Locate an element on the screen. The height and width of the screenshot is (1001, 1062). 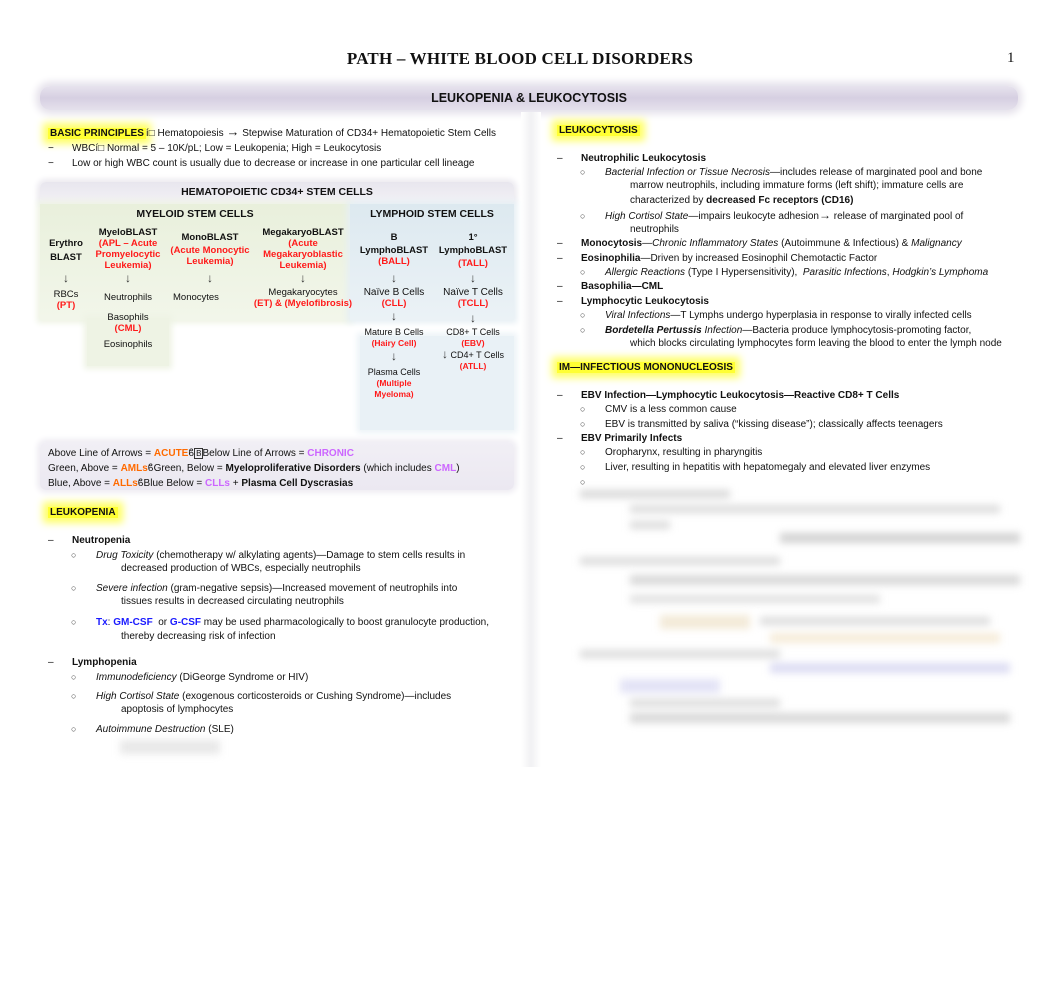
glyph: í is located at coordinates (147, 133).